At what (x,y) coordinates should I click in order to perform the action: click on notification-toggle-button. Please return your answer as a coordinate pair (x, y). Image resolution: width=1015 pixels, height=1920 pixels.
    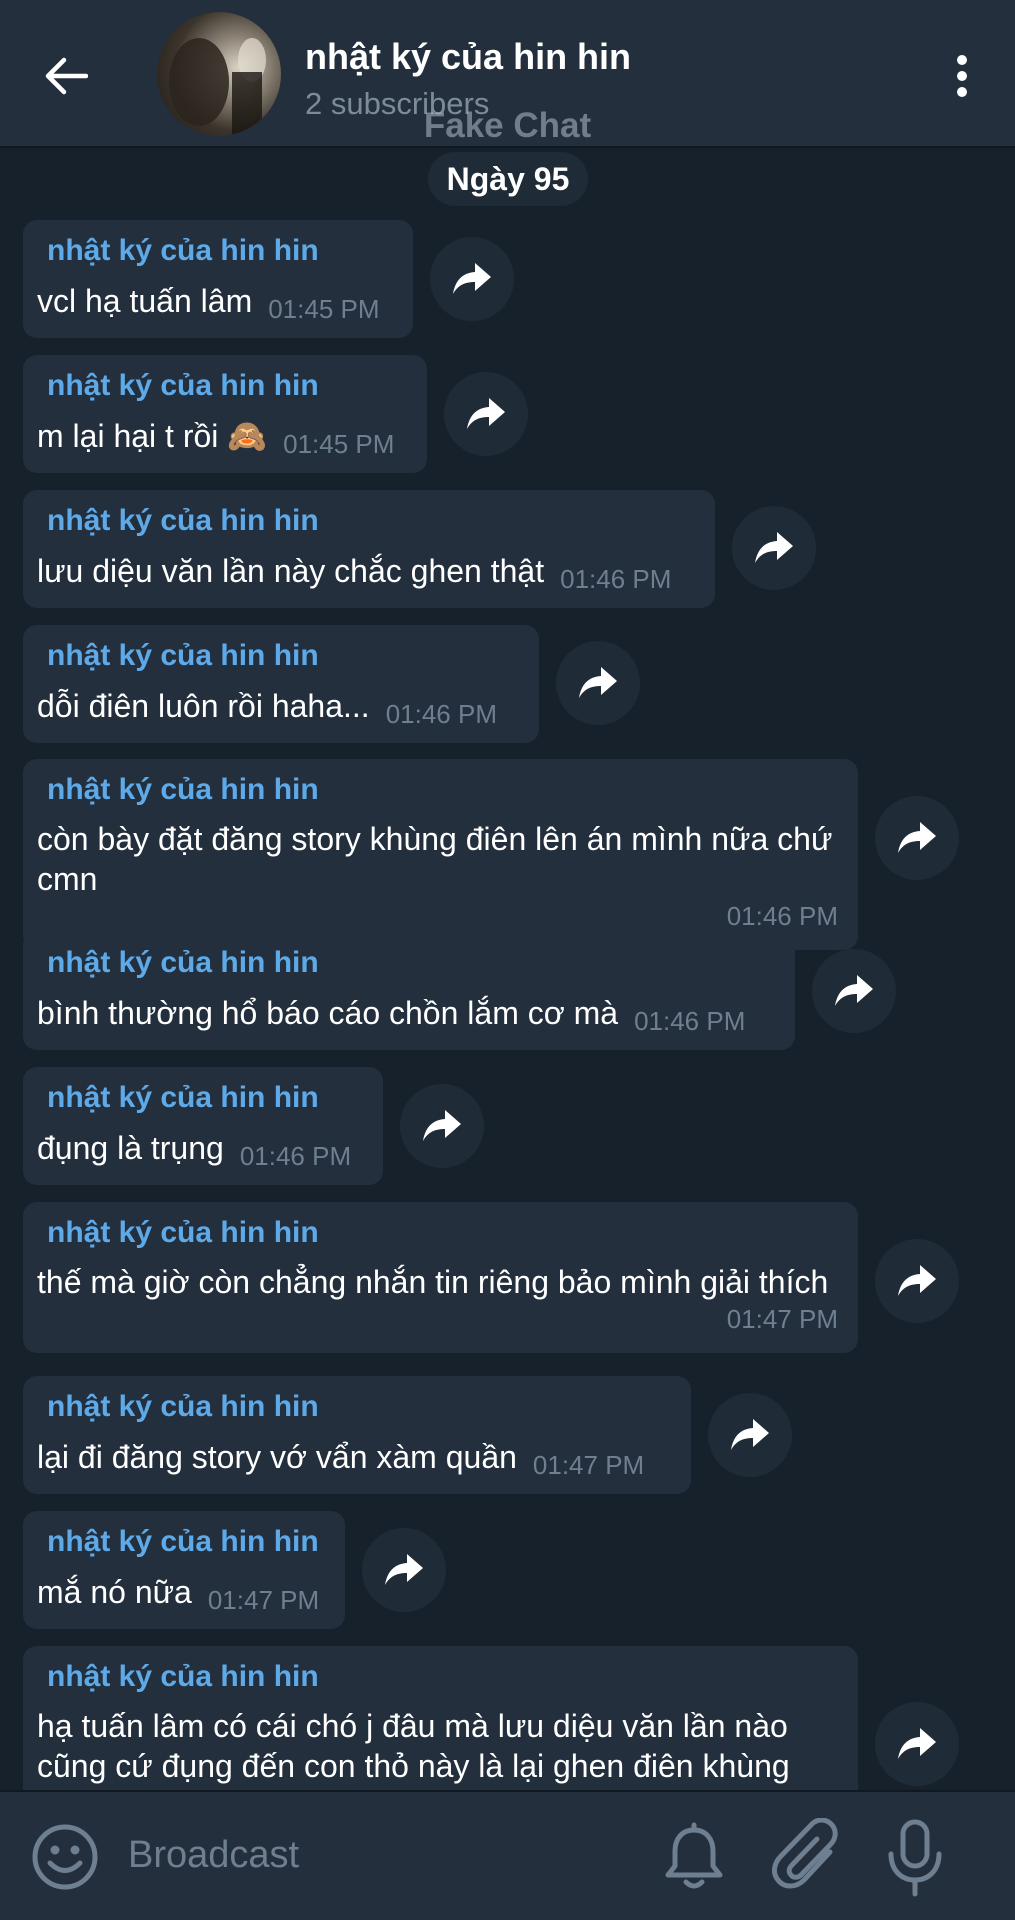
    Looking at the image, I should click on (694, 1857).